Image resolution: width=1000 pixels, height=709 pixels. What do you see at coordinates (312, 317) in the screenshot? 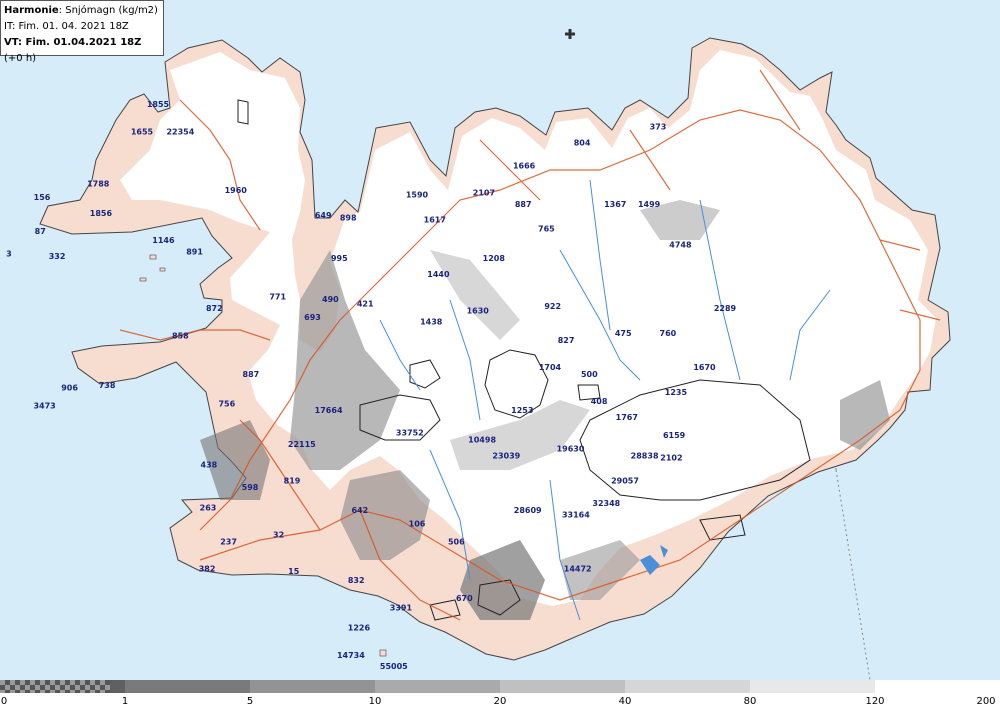
I see `station-value: 693` at bounding box center [312, 317].